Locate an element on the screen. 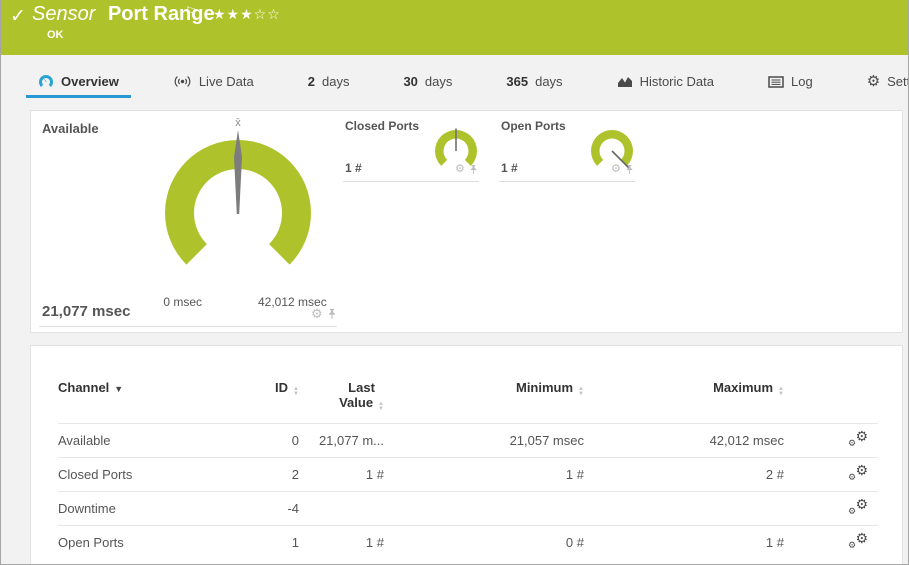  gauge-title: Closed Ports is located at coordinates (382, 126).